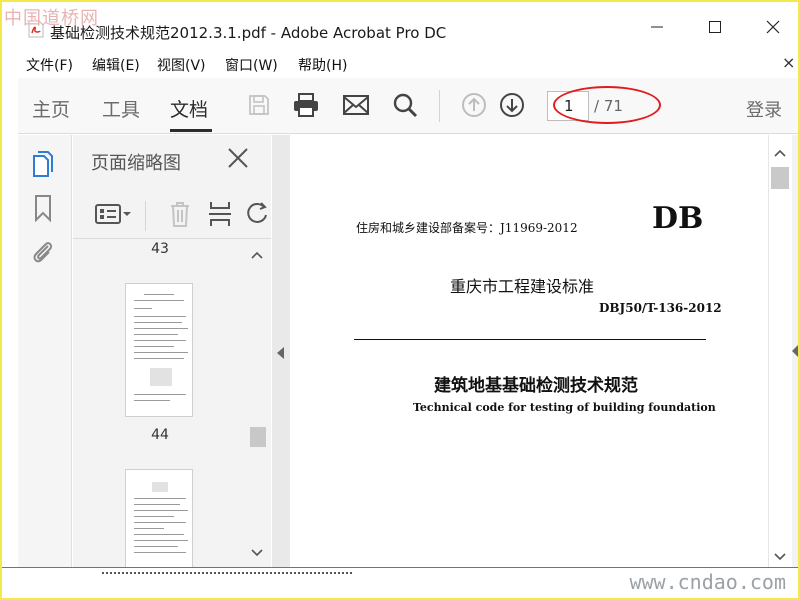 This screenshot has width=800, height=600. What do you see at coordinates (191, 130) in the screenshot?
I see `active-tab-indicator` at bounding box center [191, 130].